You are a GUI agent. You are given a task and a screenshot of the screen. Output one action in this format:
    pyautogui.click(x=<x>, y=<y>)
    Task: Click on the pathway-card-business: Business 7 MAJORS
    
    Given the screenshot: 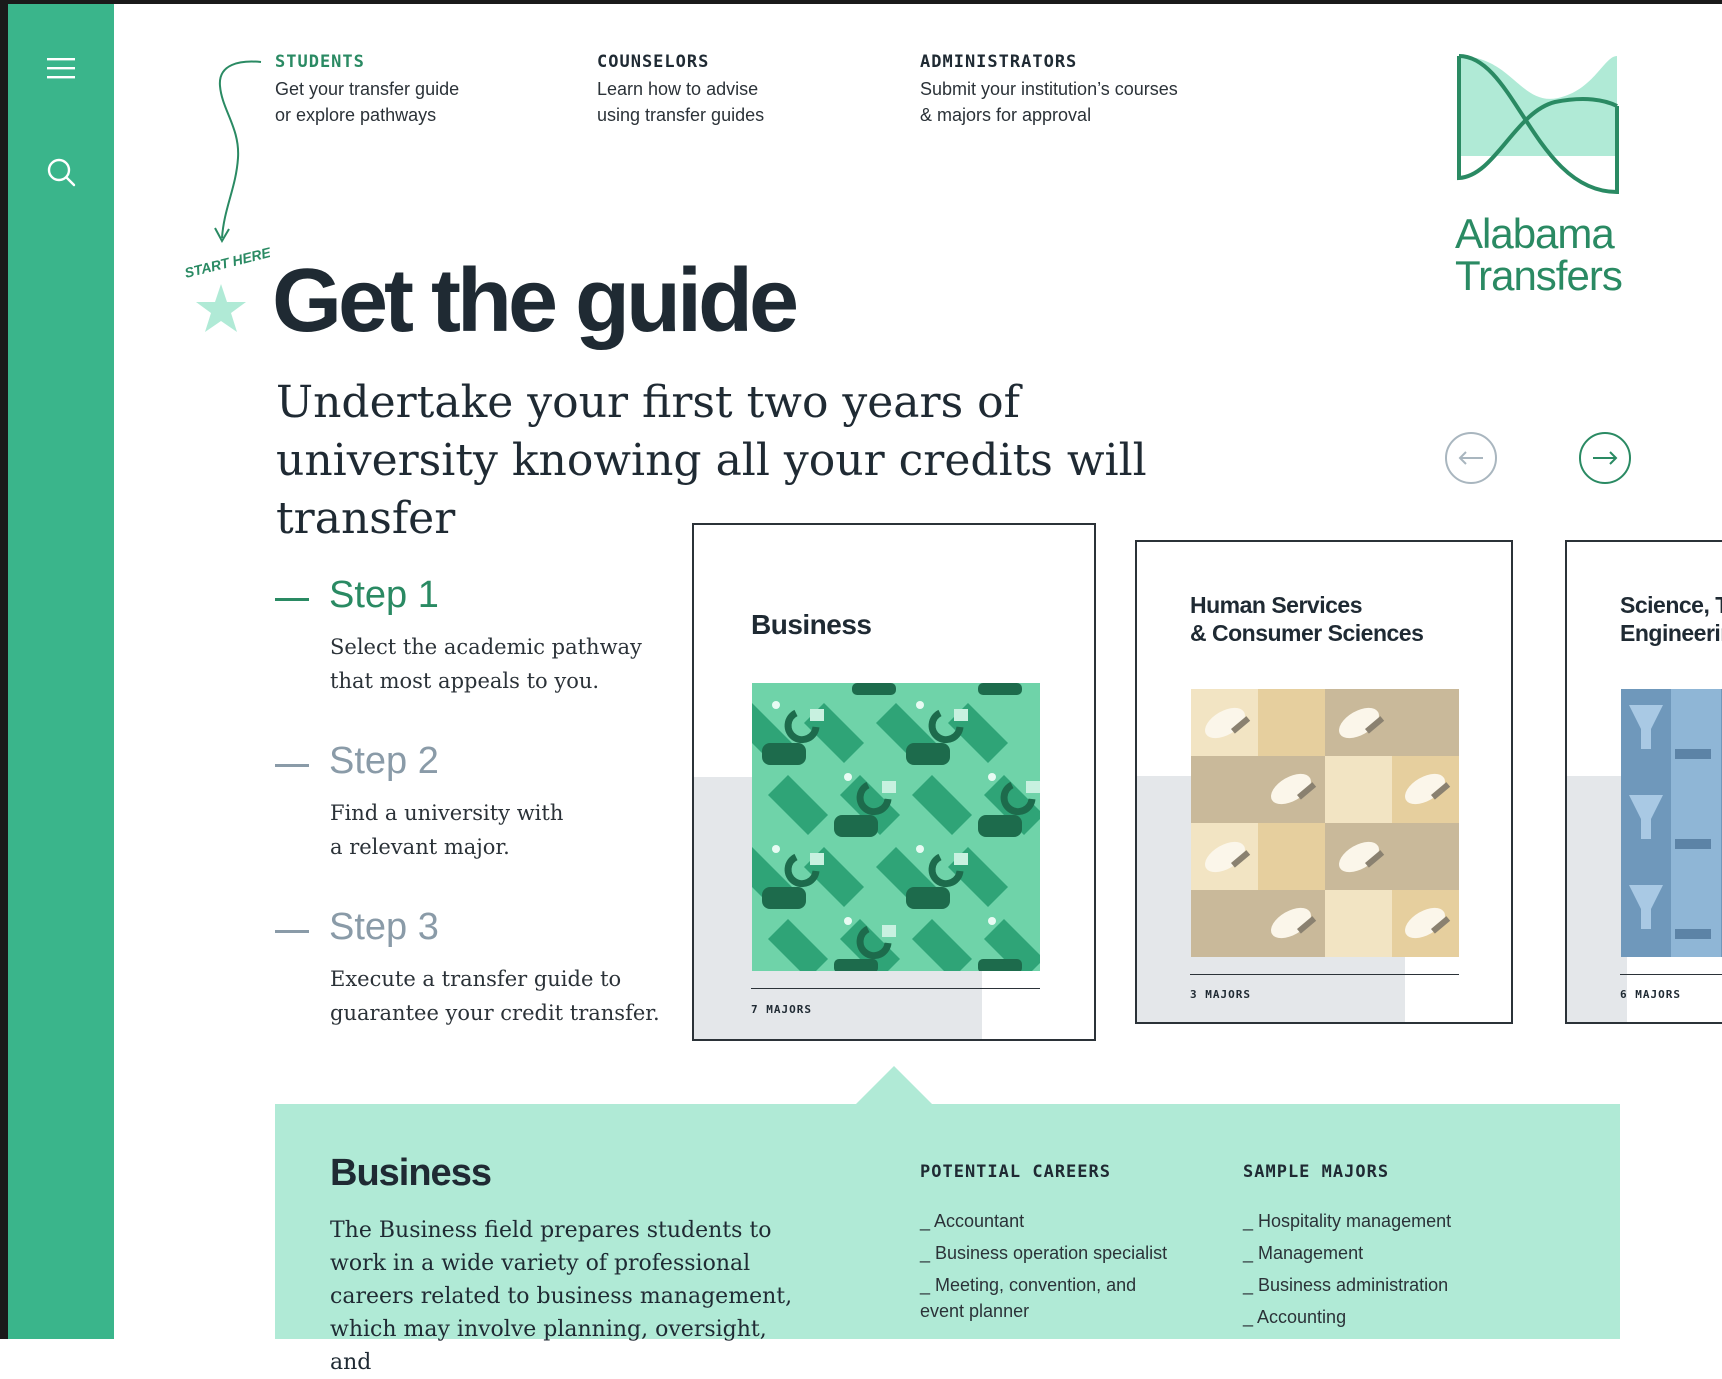 What is the action you would take?
    pyautogui.click(x=894, y=782)
    